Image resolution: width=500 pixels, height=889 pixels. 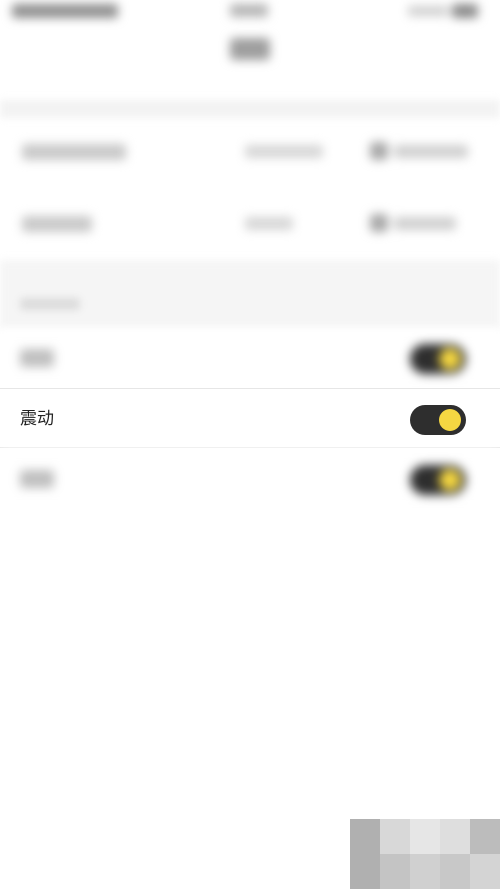 What do you see at coordinates (50, 304) in the screenshot?
I see `section-header-label` at bounding box center [50, 304].